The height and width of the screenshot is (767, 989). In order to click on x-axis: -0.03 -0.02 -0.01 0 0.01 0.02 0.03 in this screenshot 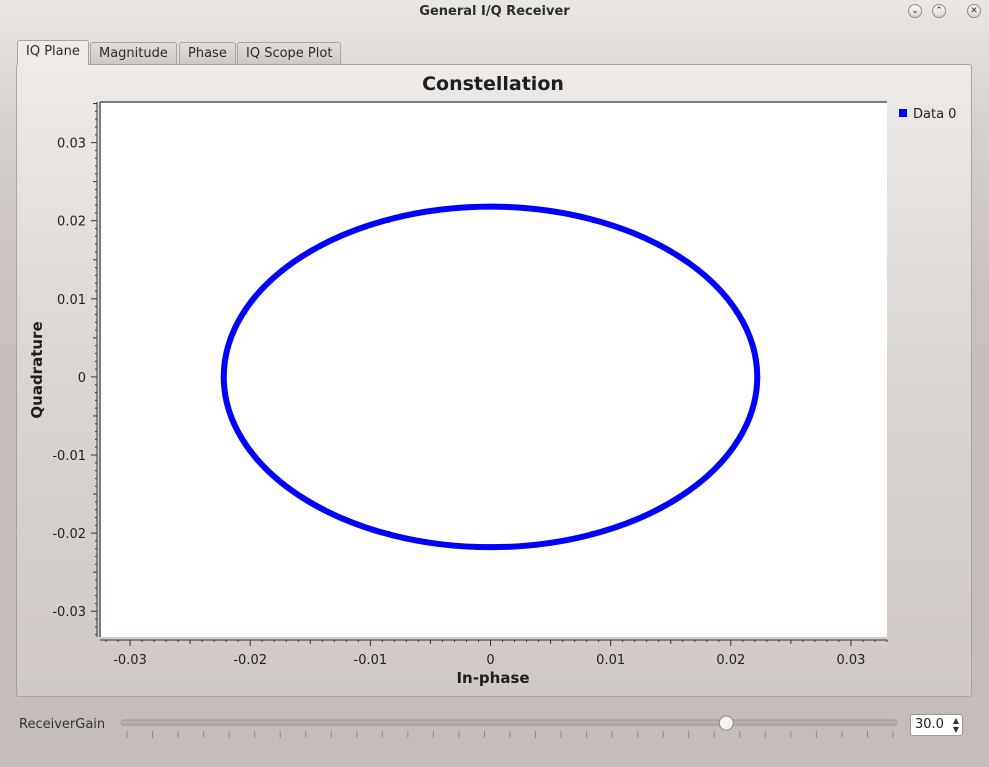, I will do `click(494, 653)`.